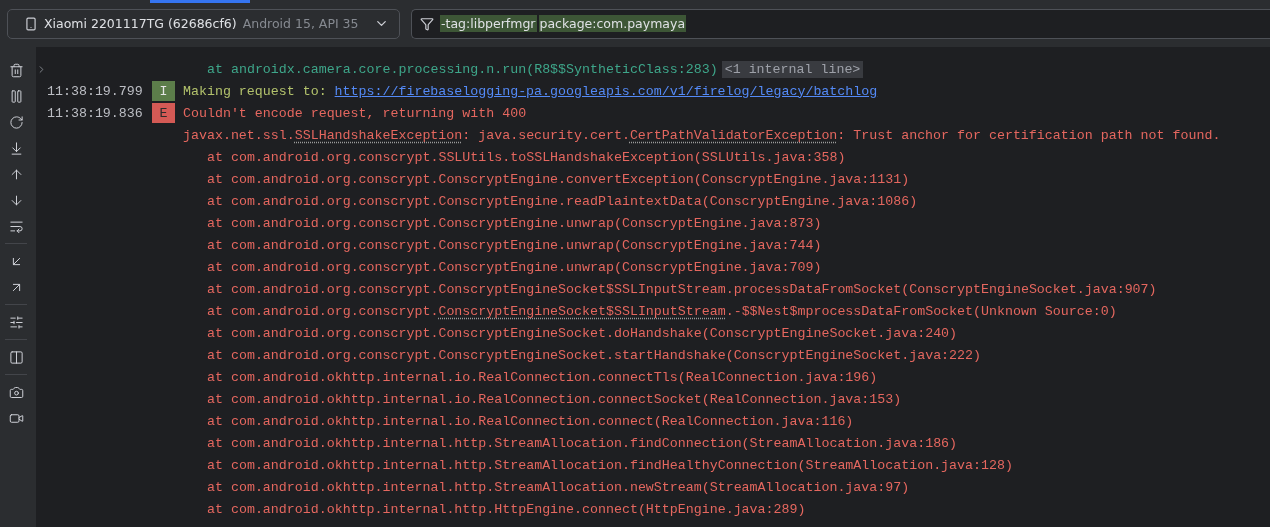 The width and height of the screenshot is (1270, 527). Describe the element at coordinates (488, 23) in the screenshot. I see `filter-token: -tag:libperfmgr` at that location.